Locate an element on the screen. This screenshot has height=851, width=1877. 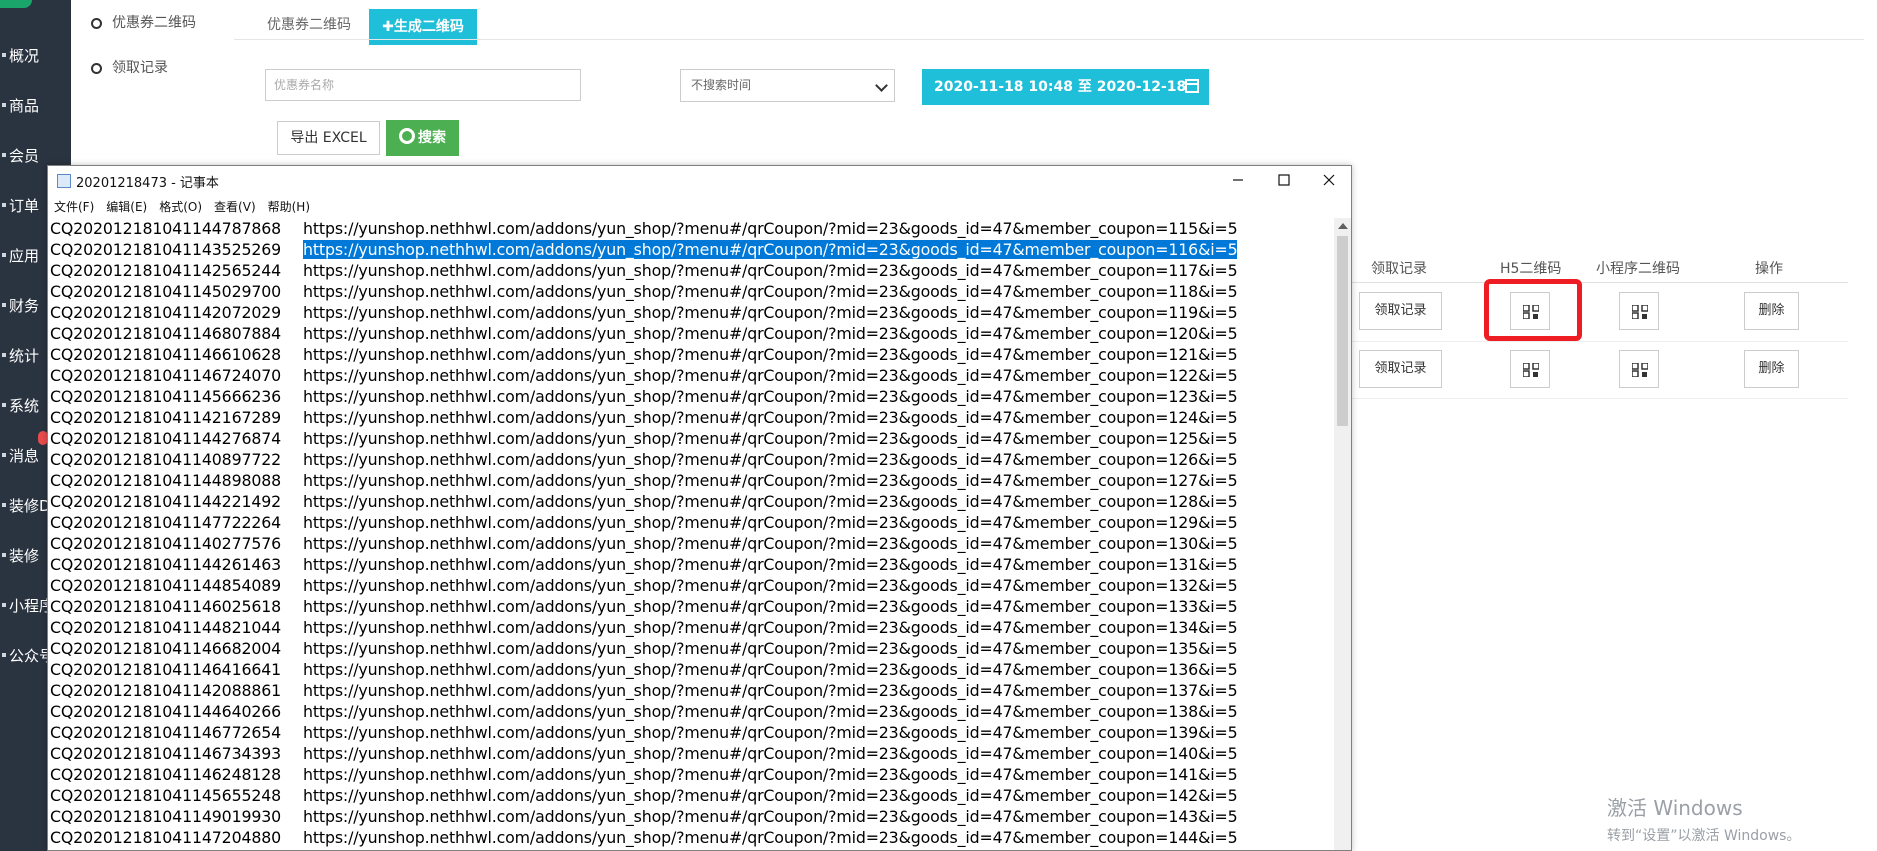
column-header-action: 操作 is located at coordinates (1769, 269).